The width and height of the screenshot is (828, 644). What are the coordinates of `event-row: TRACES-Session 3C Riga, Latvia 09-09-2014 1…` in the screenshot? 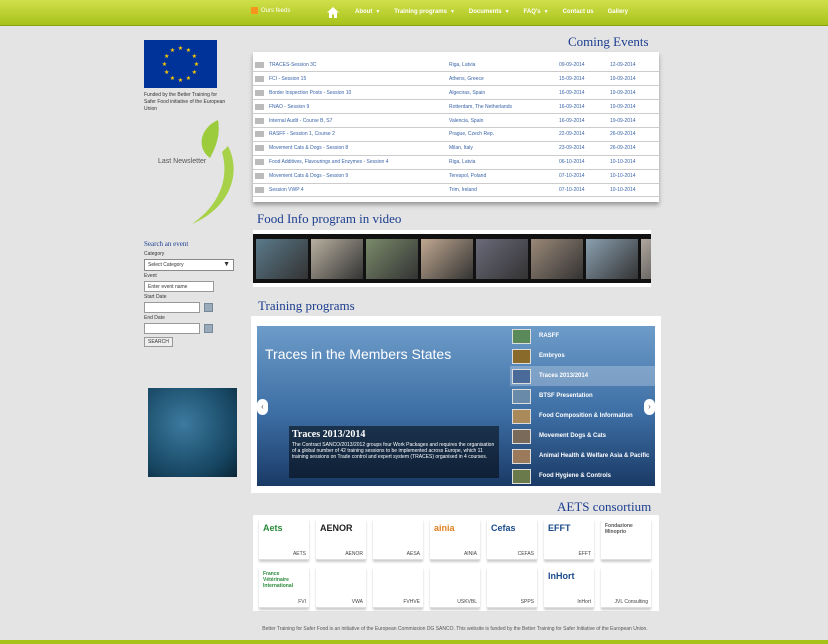 It's located at (456, 65).